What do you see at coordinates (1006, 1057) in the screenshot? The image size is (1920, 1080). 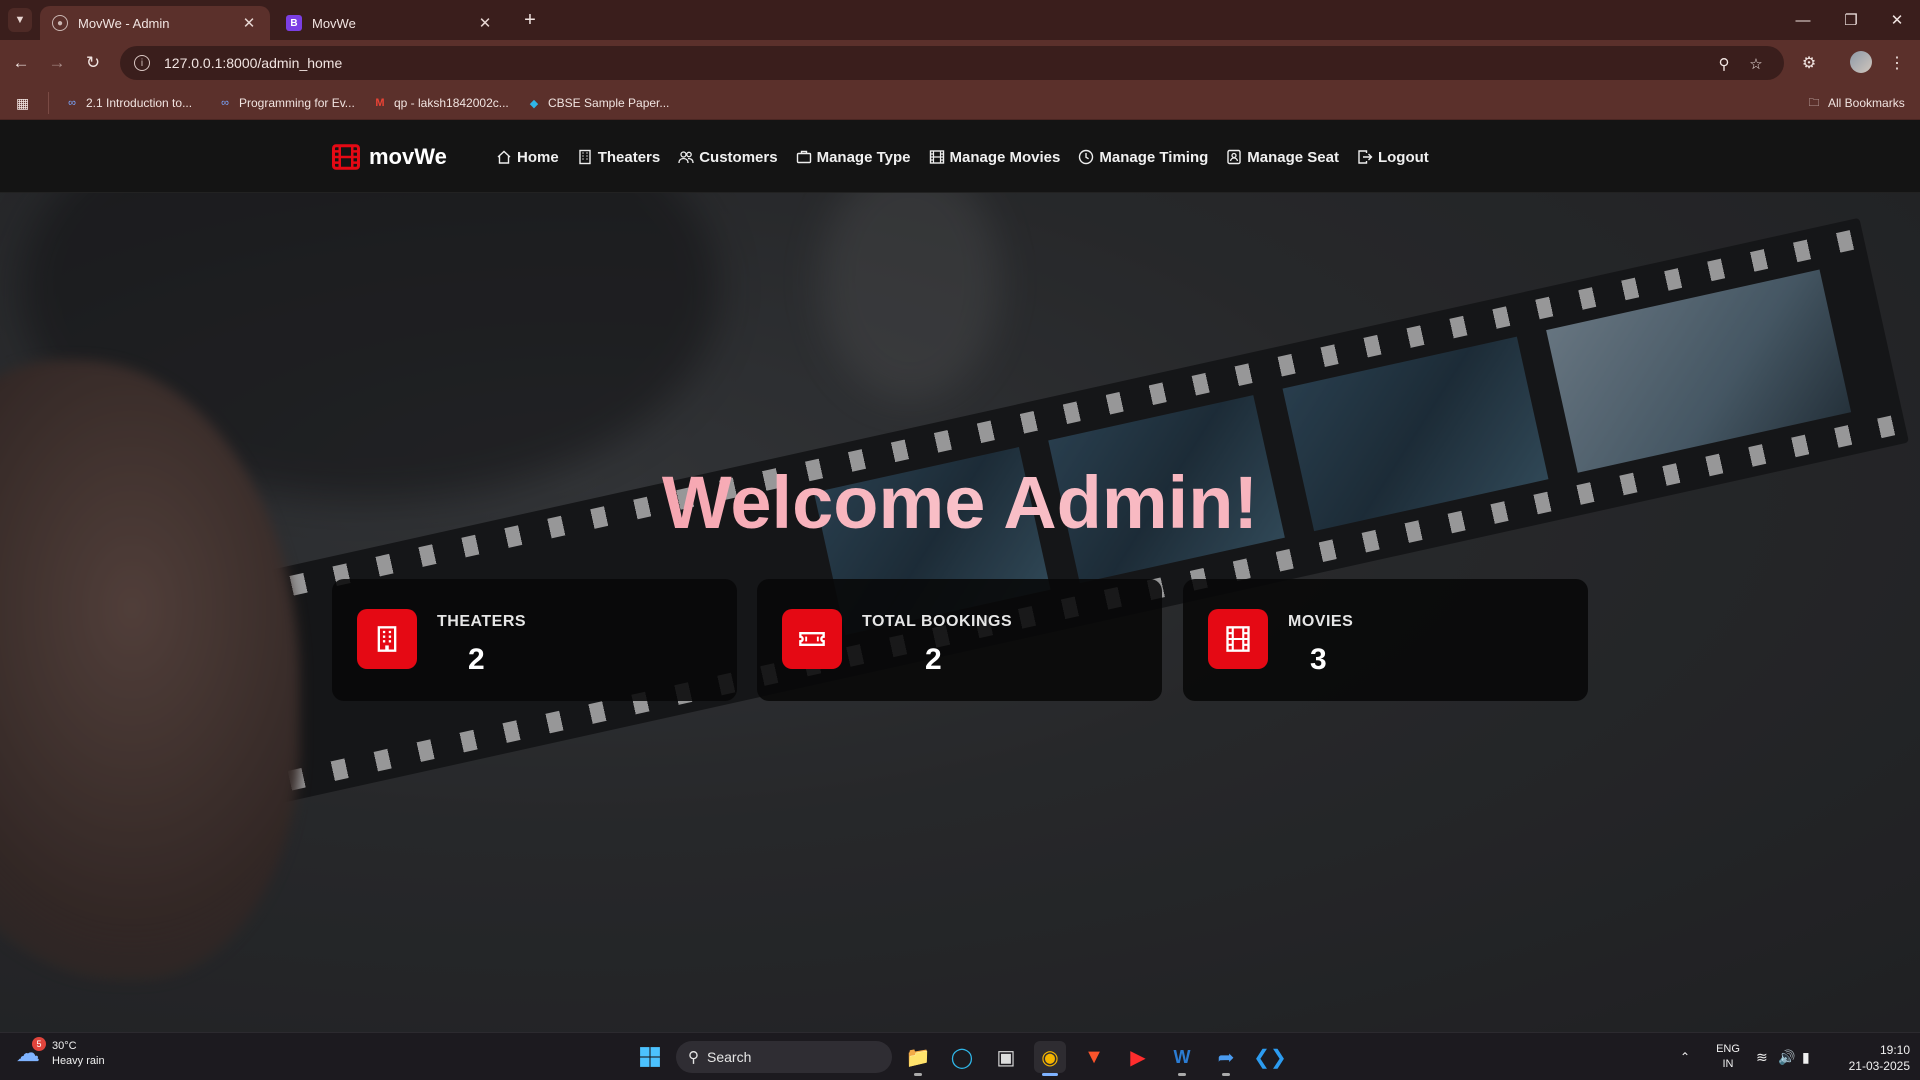 I see `store-icon: ▣` at bounding box center [1006, 1057].